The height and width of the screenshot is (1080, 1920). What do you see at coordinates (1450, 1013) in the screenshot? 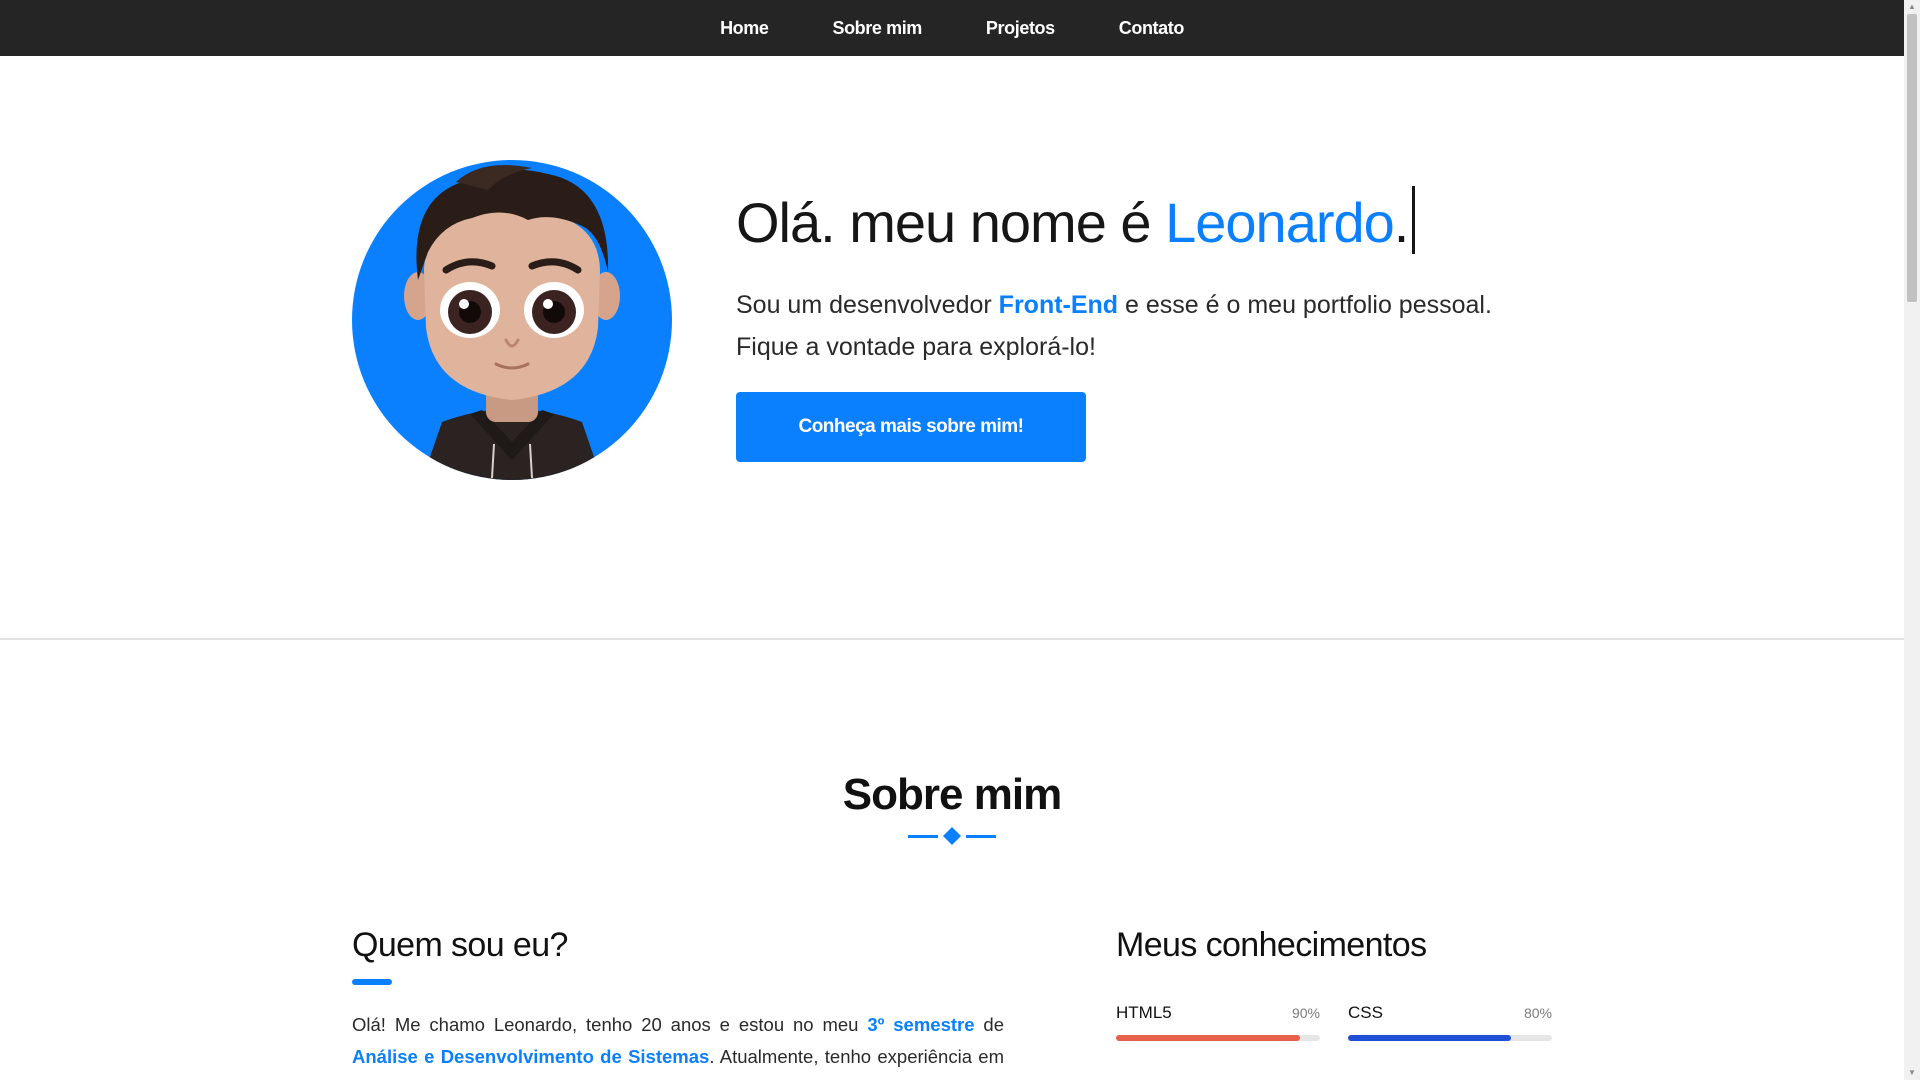
I see `skill-header: CSS 80%` at bounding box center [1450, 1013].